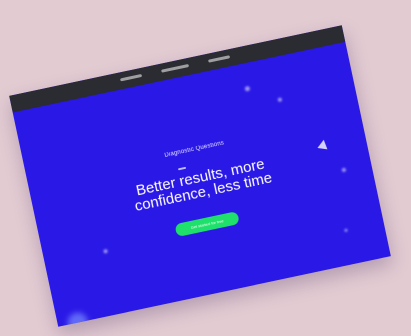 This screenshot has height=336, width=411. I want to click on get-started-button: Get started for free, so click(207, 224).